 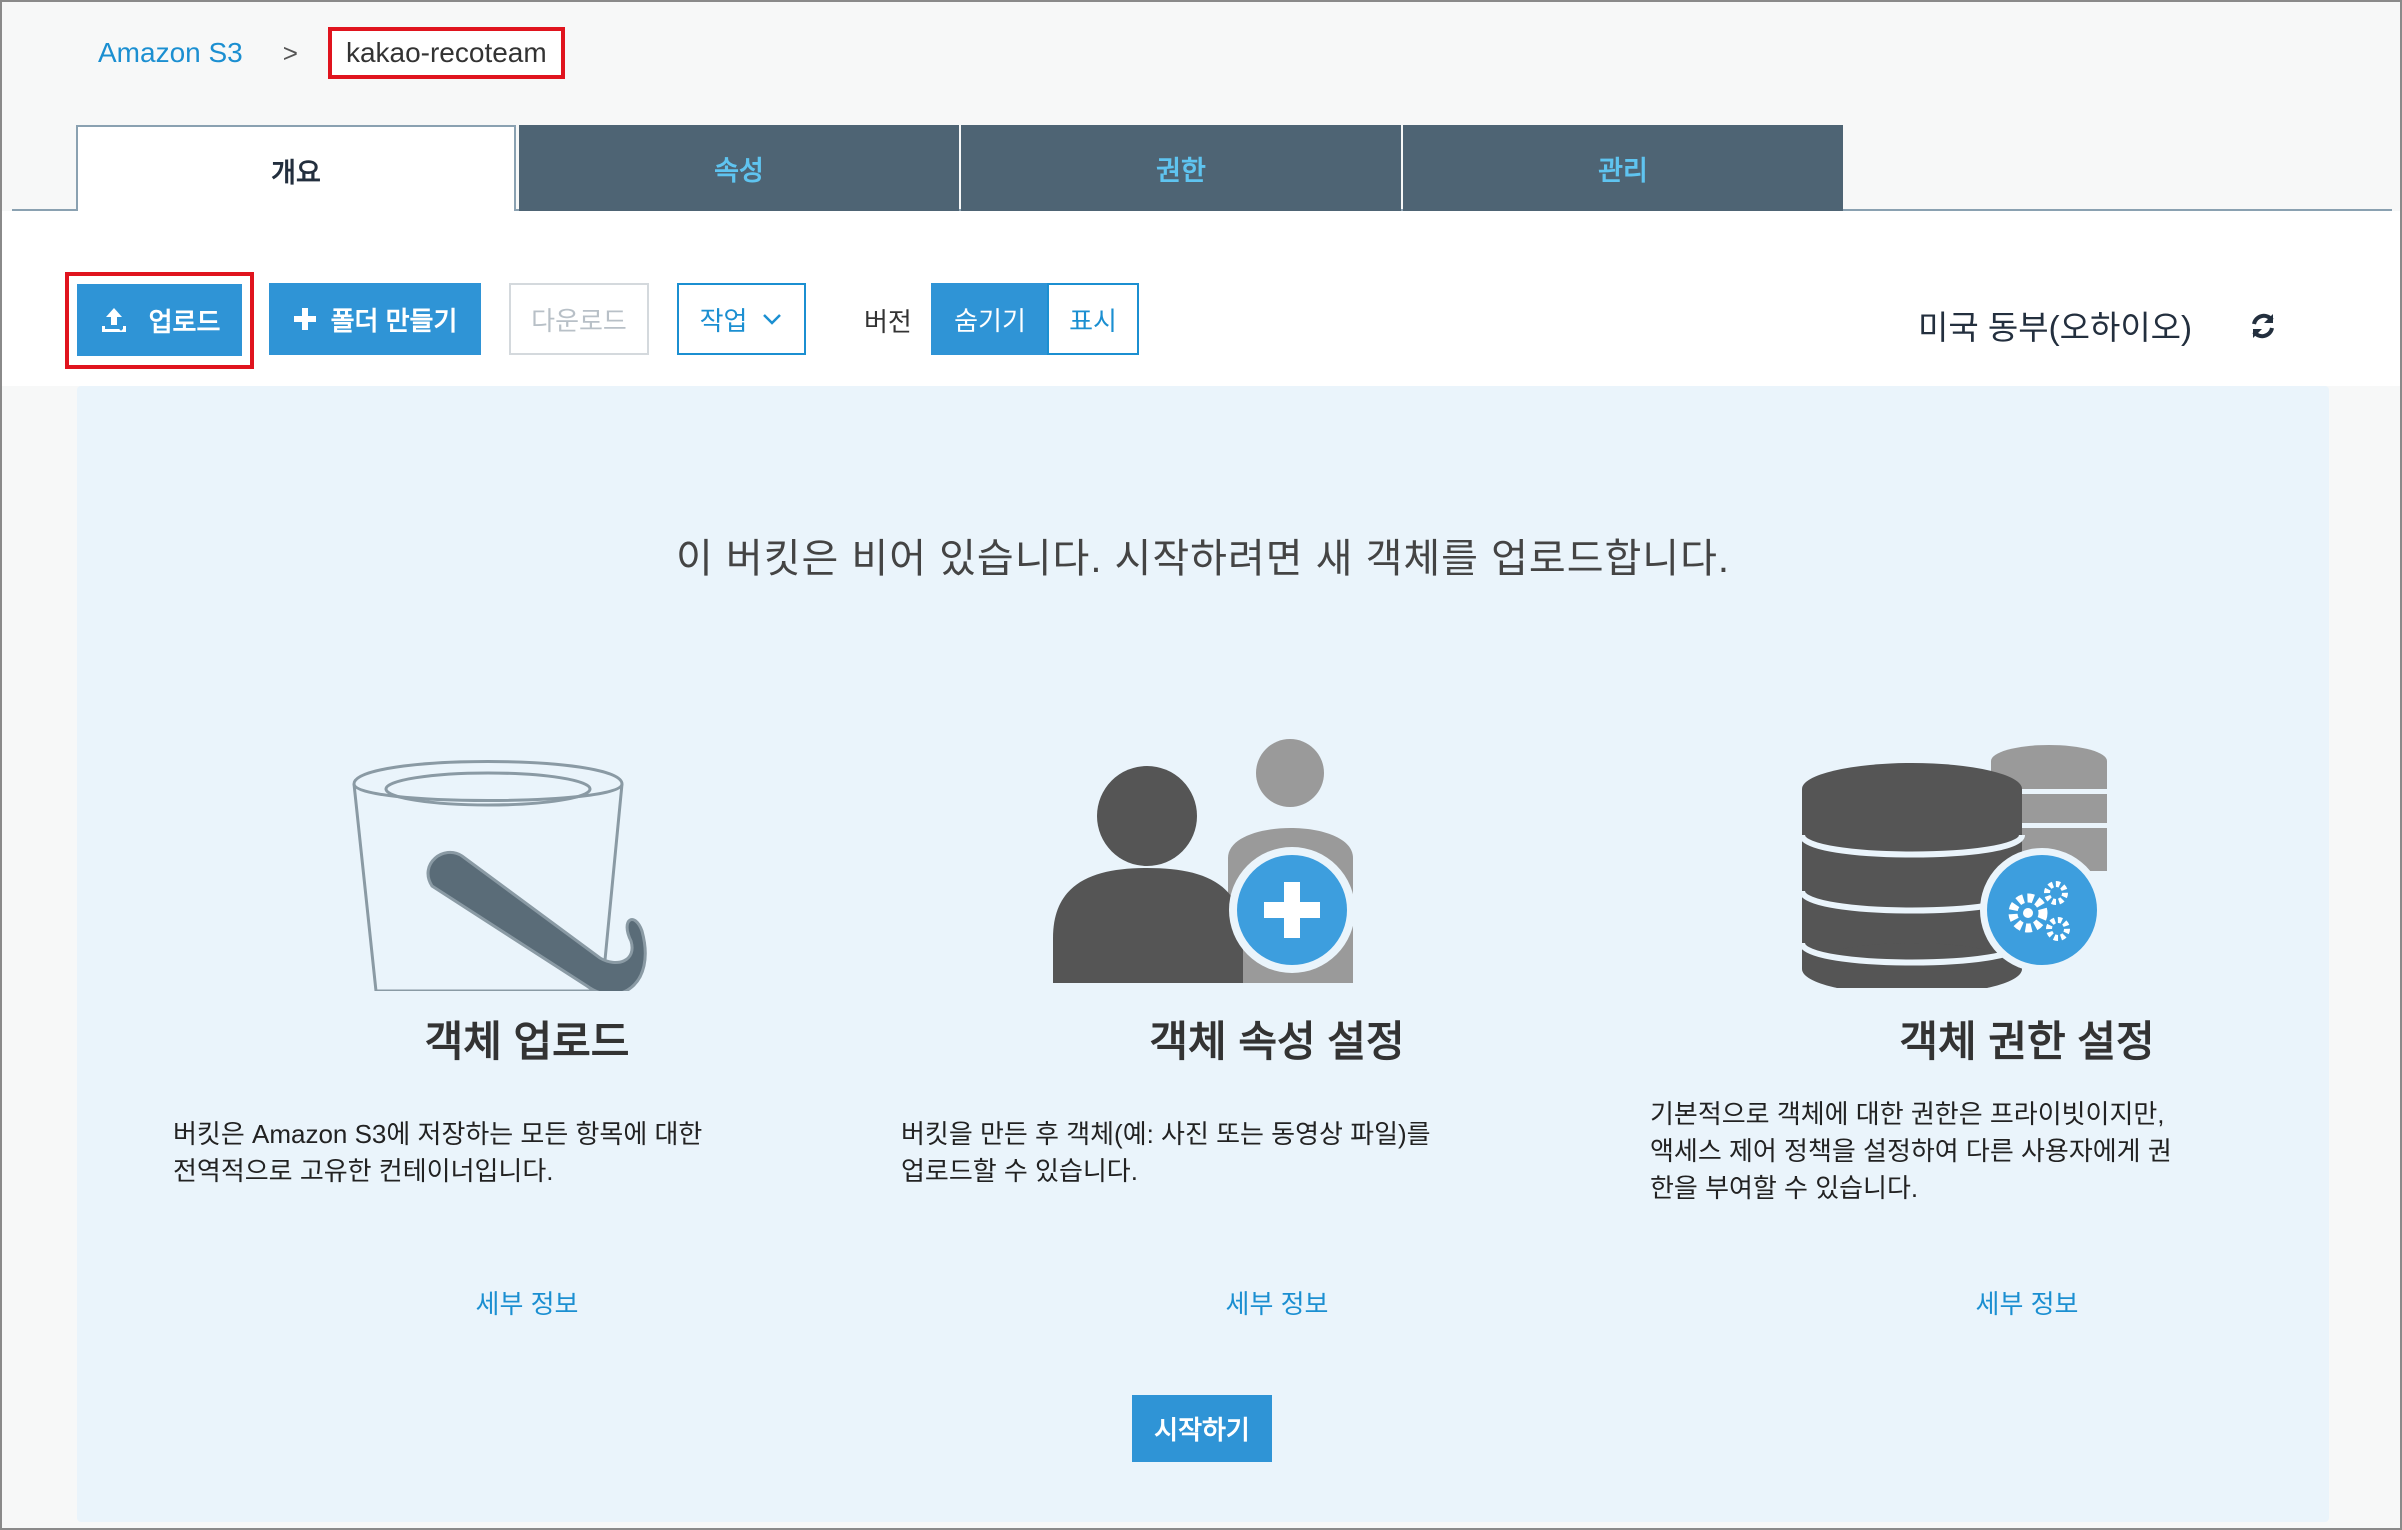 I want to click on upload-objects-title: 객체 업로드, so click(x=527, y=1041).